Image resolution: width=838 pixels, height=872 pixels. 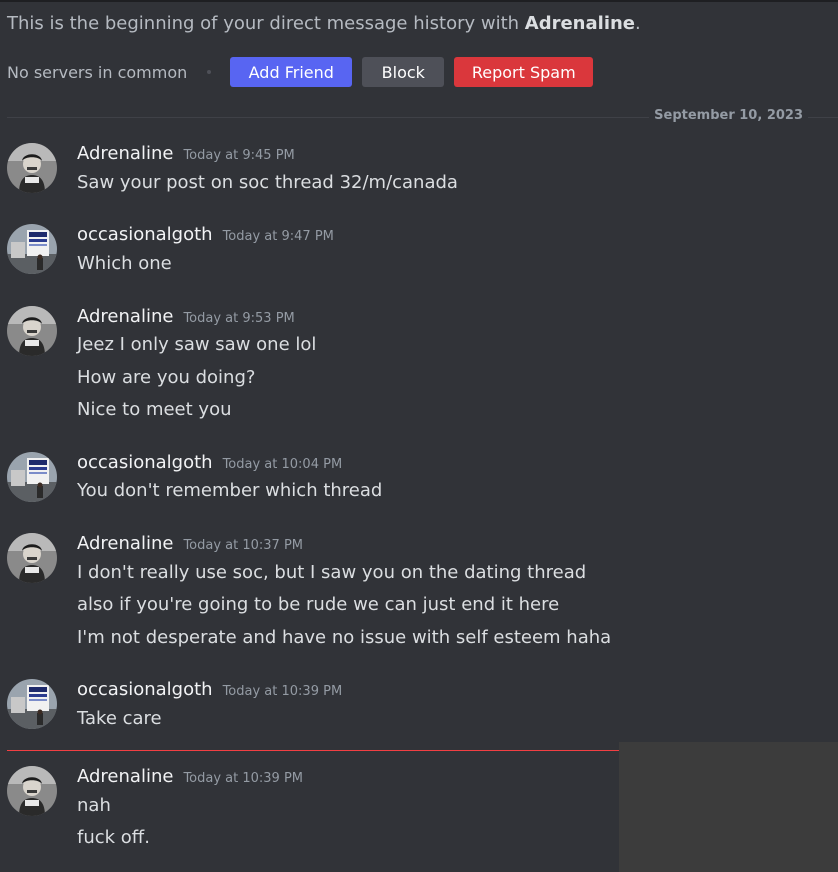 What do you see at coordinates (313, 750) in the screenshot?
I see `new-messages-divider` at bounding box center [313, 750].